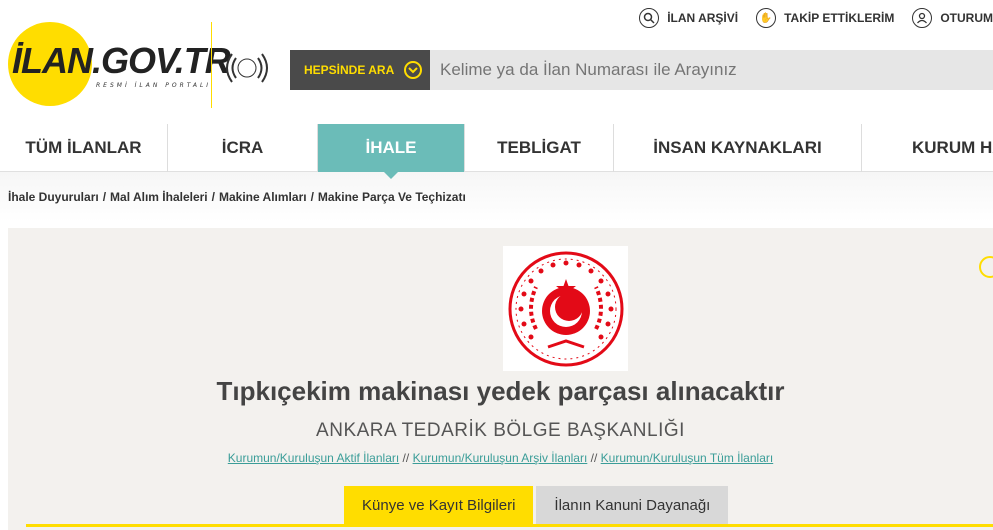  Describe the element at coordinates (539, 148) in the screenshot. I see `tab-tebligat: TEBLİGAT` at that location.